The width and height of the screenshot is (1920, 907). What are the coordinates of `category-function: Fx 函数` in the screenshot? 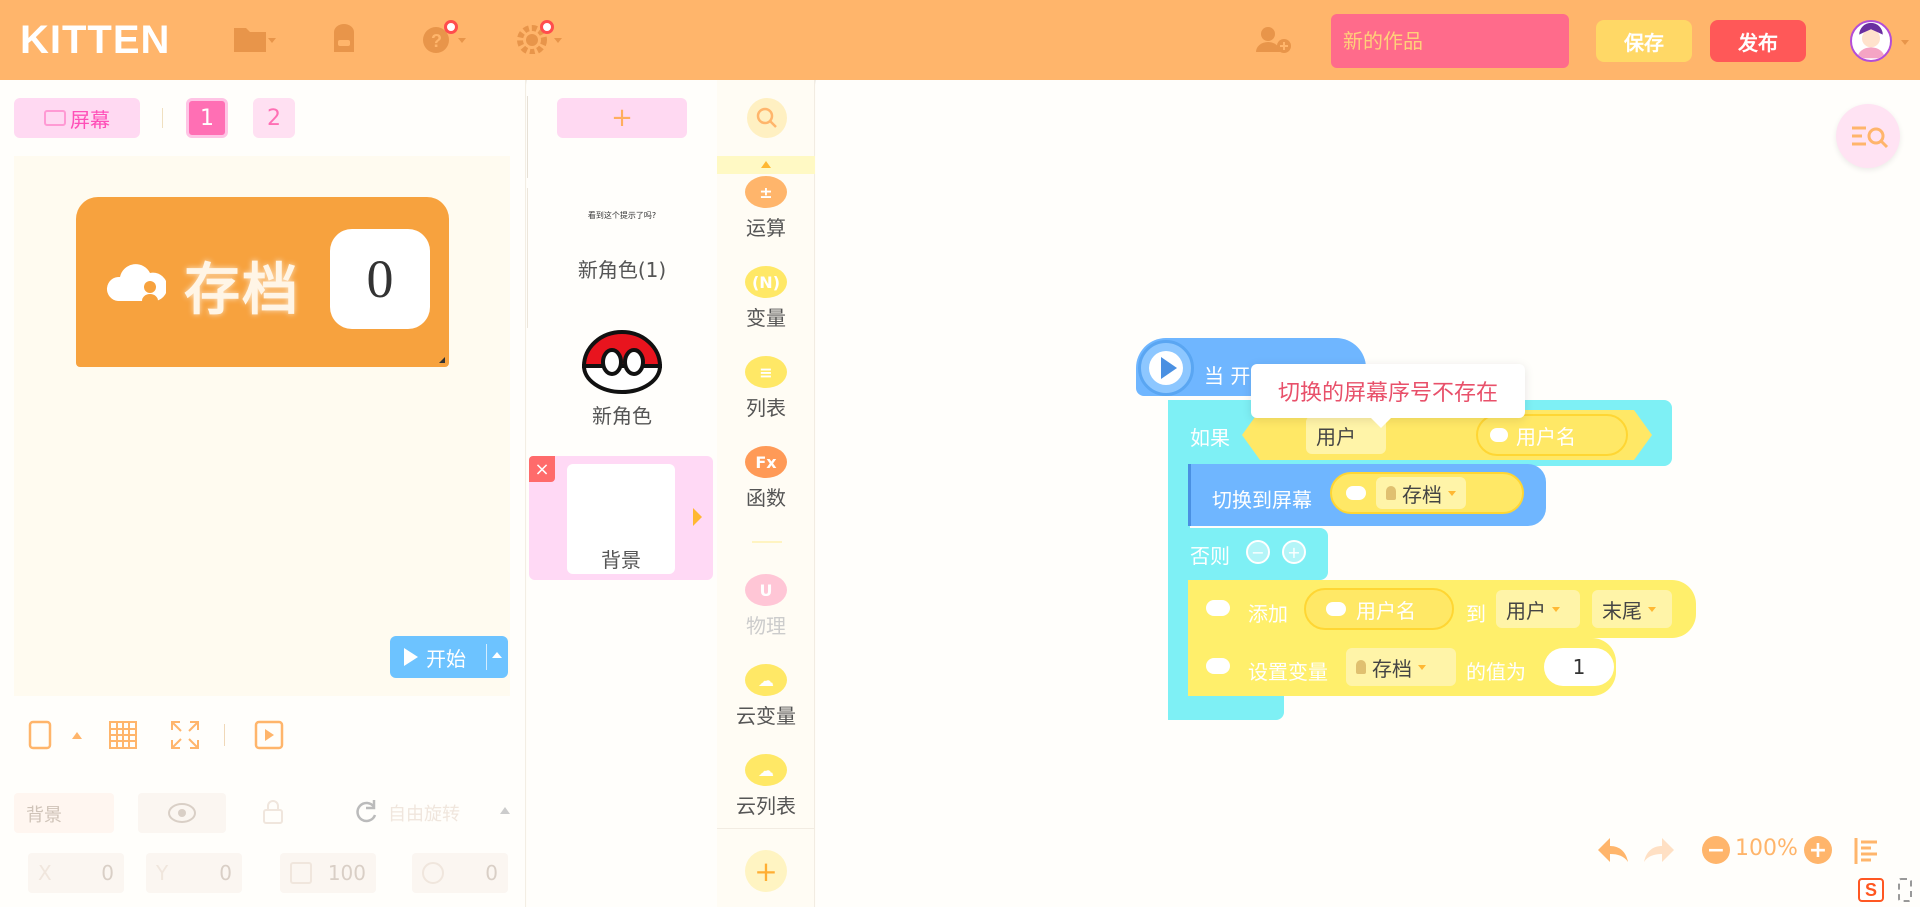 It's located at (766, 478).